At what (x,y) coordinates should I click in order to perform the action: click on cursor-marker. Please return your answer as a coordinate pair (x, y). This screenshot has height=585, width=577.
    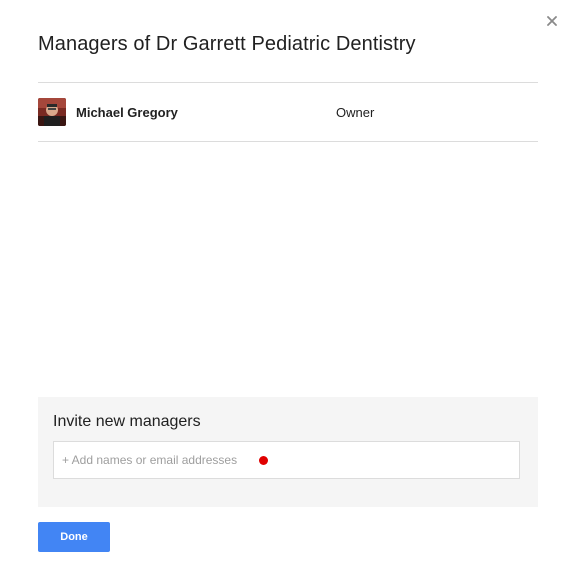
    Looking at the image, I should click on (264, 460).